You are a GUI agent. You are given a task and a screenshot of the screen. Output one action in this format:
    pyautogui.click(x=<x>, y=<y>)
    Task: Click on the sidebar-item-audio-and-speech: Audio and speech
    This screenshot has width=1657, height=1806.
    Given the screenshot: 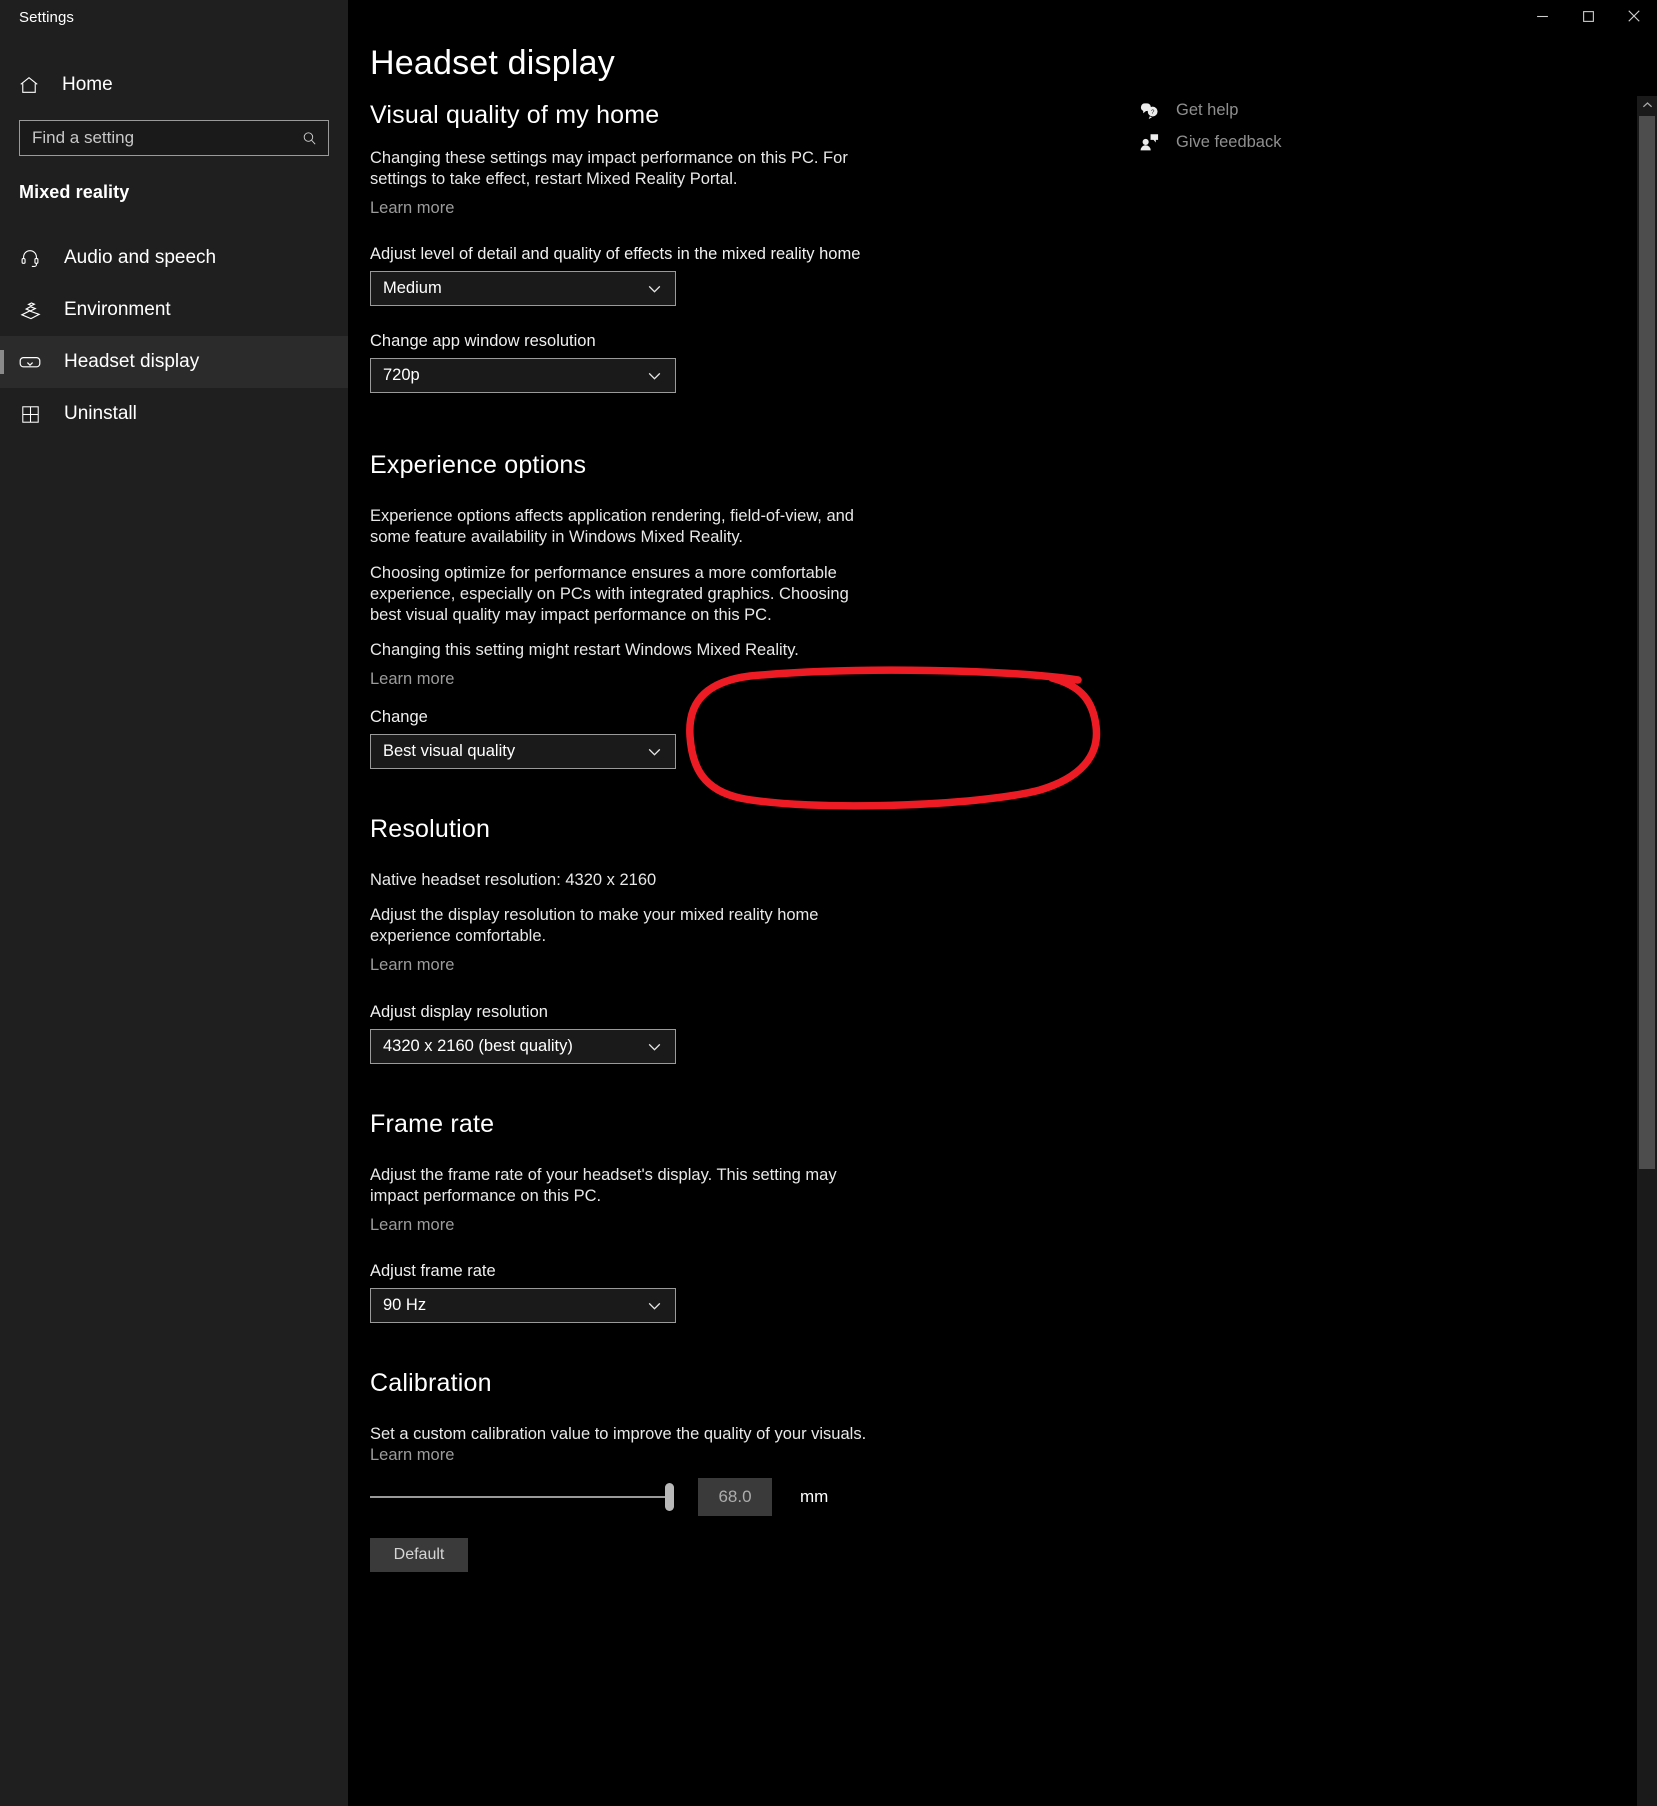 What is the action you would take?
    pyautogui.click(x=174, y=258)
    